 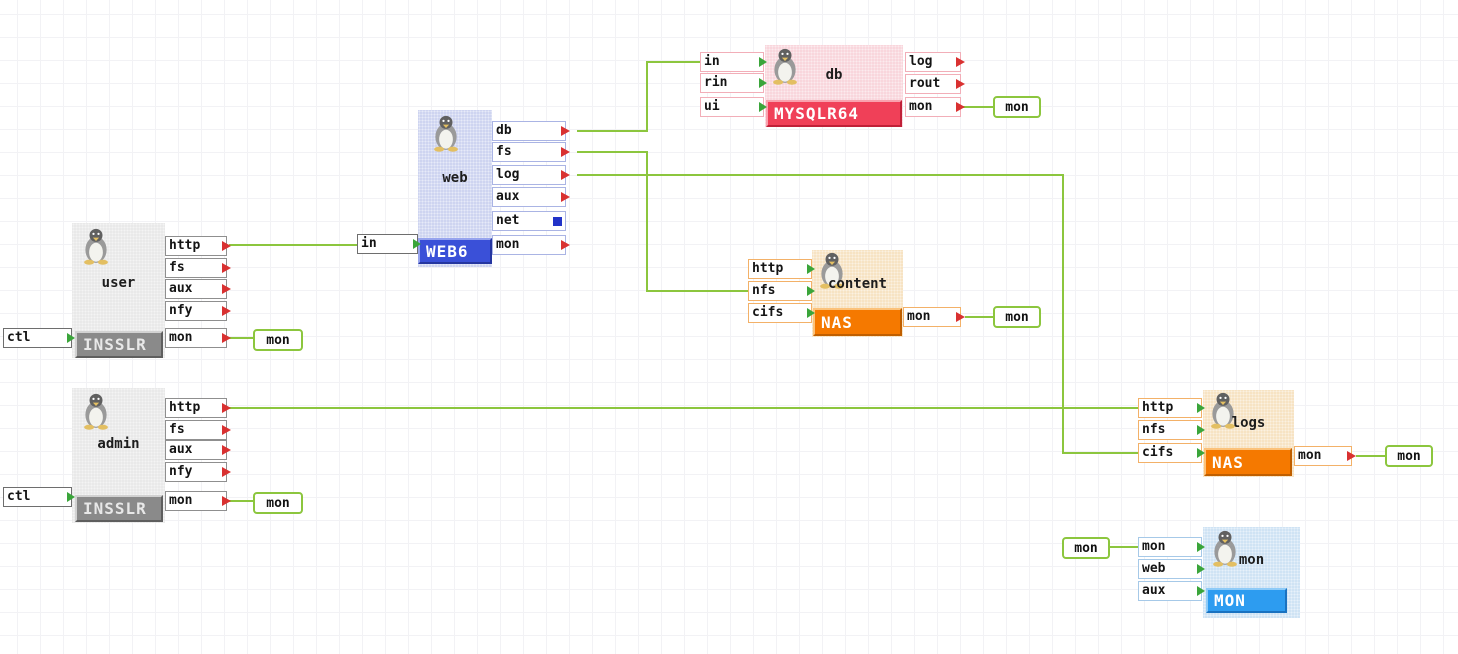 What do you see at coordinates (1171, 547) in the screenshot?
I see `port-mon-mon: mon` at bounding box center [1171, 547].